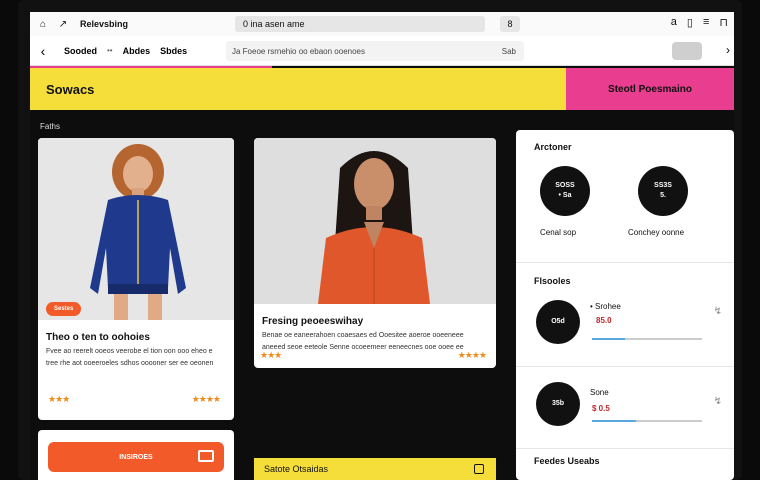 The height and width of the screenshot is (480, 760). I want to click on item-circle: O5d, so click(558, 322).